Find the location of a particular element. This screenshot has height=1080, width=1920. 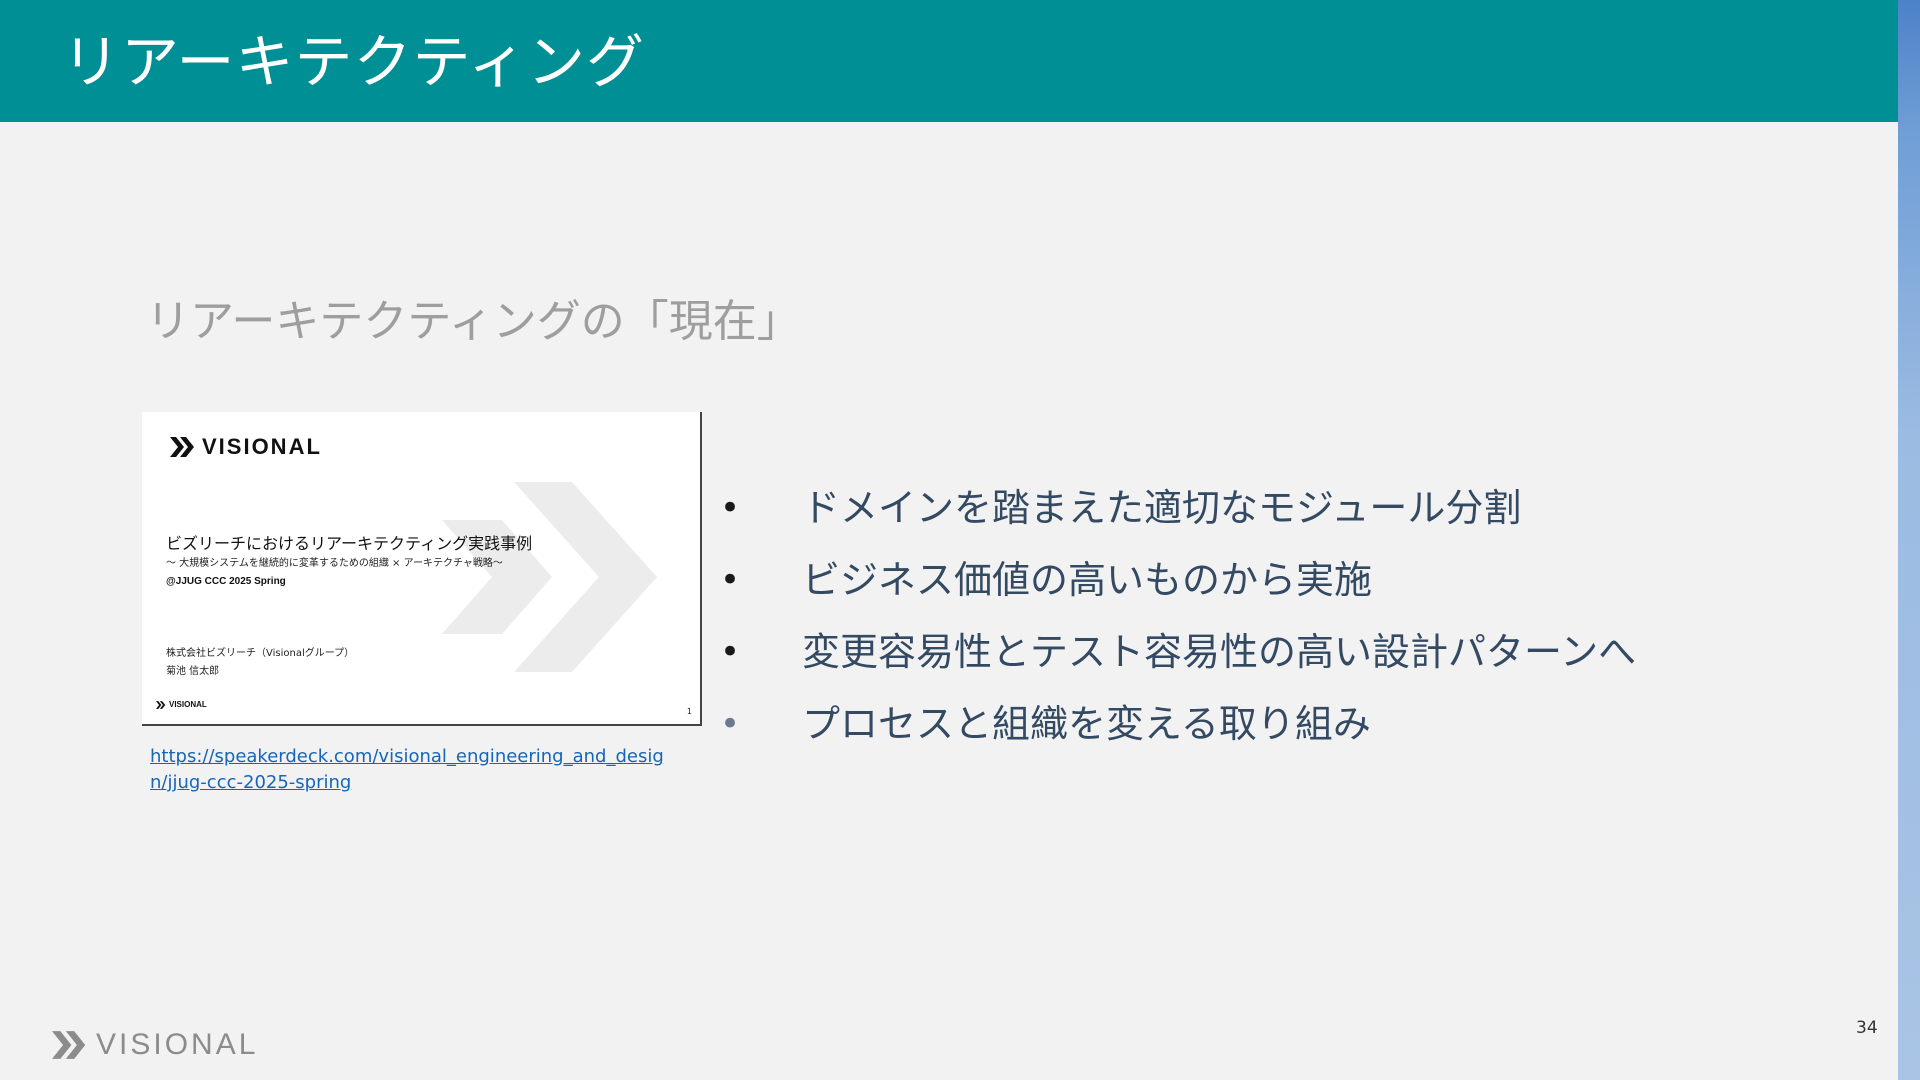

thumbnail-author: 菊池 信太郎 is located at coordinates (193, 671).